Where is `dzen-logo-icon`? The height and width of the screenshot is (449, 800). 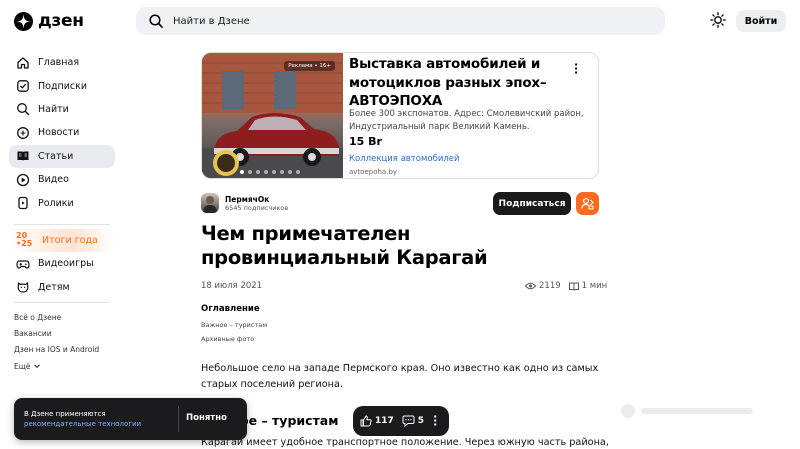
dzen-logo-icon is located at coordinates (23, 21).